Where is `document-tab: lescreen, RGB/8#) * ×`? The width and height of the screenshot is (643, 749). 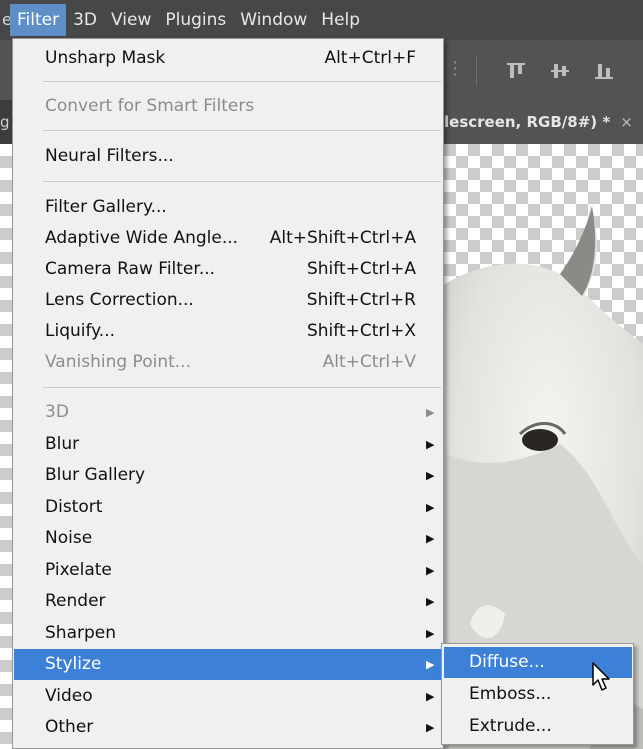 document-tab: lescreen, RGB/8#) * × is located at coordinates (539, 122).